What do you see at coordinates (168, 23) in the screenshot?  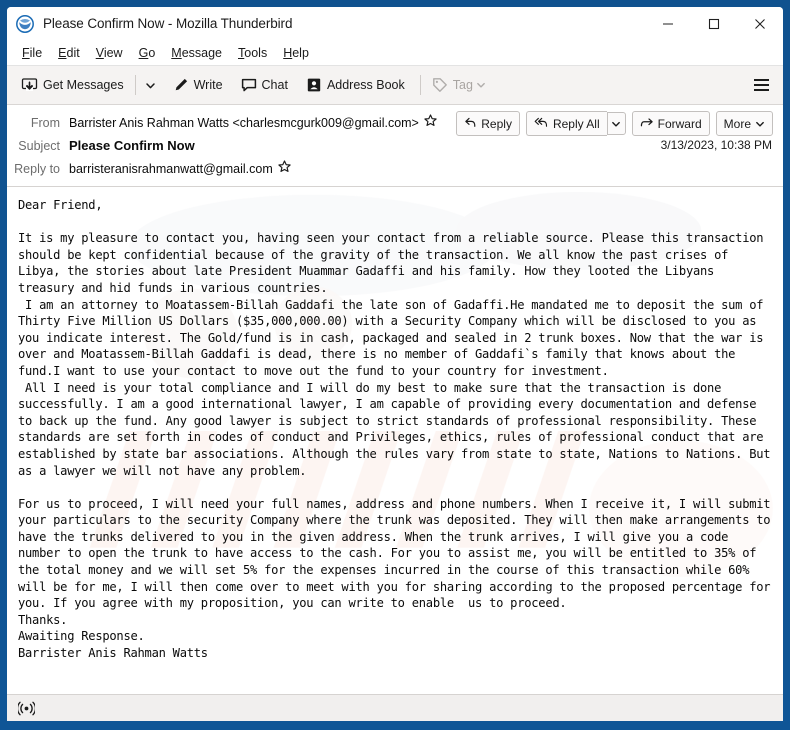 I see `window-title: Please Confirm Now - Mozilla Thunderbird` at bounding box center [168, 23].